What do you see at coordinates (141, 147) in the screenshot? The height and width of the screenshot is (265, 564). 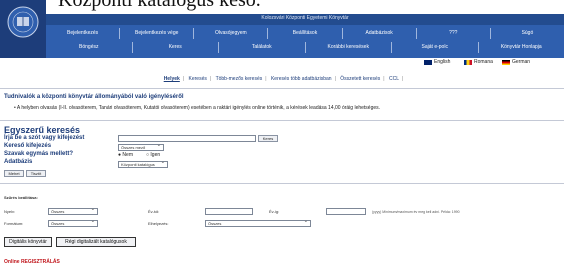 I see `field-select: Összes mező` at bounding box center [141, 147].